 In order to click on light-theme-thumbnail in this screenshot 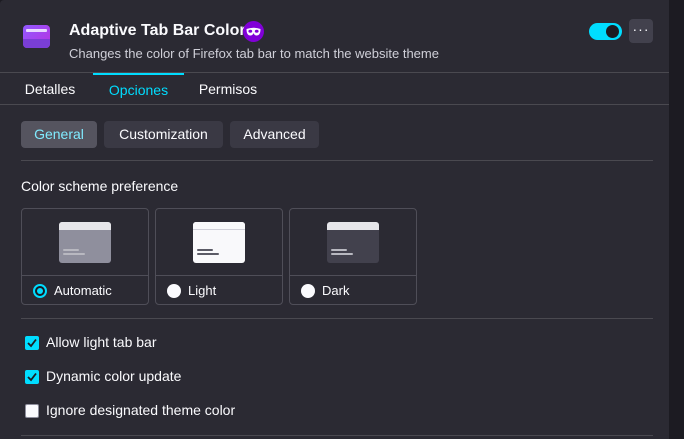, I will do `click(219, 242)`.